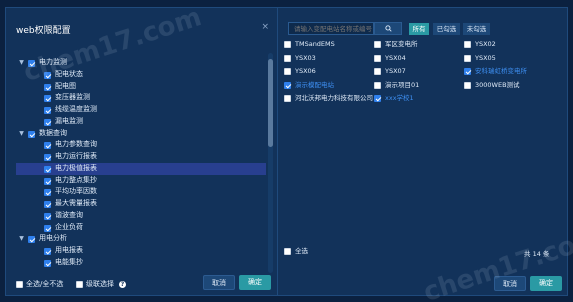 The image size is (573, 302). I want to click on tree-label: 电力整点集抄, so click(76, 179).